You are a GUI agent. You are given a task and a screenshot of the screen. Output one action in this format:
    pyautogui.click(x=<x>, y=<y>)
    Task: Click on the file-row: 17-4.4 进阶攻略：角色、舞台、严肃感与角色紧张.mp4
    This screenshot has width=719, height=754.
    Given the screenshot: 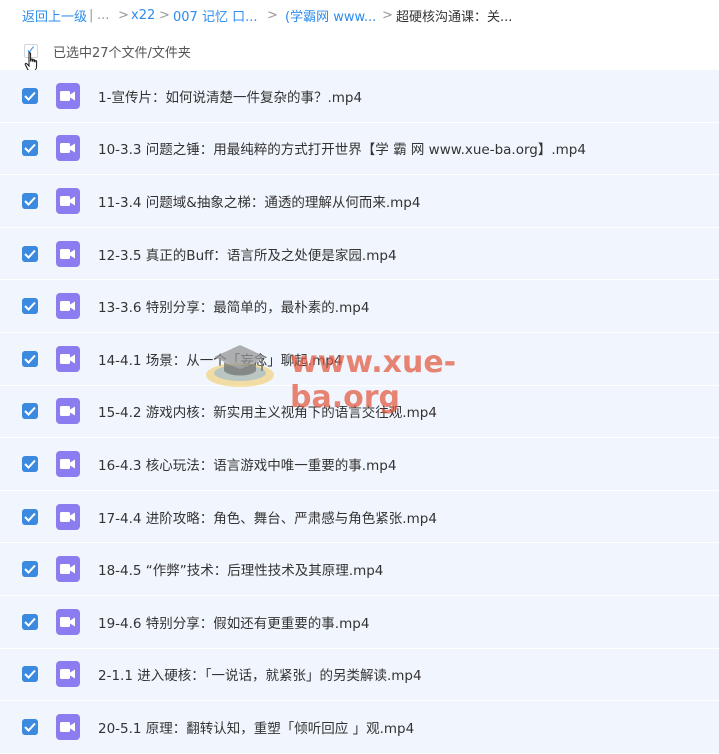 What is the action you would take?
    pyautogui.click(x=359, y=517)
    